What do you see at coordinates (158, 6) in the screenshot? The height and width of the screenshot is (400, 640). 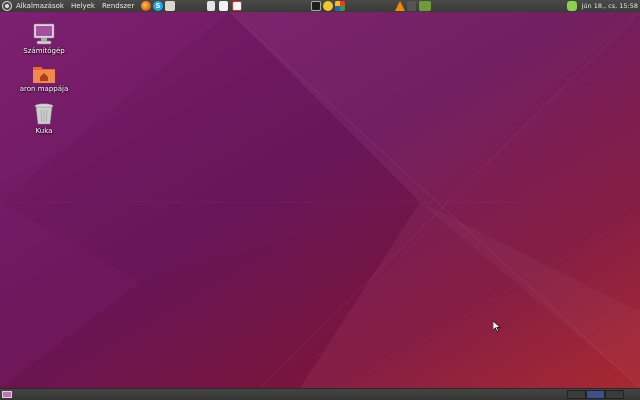 I see `skype-icon: S` at bounding box center [158, 6].